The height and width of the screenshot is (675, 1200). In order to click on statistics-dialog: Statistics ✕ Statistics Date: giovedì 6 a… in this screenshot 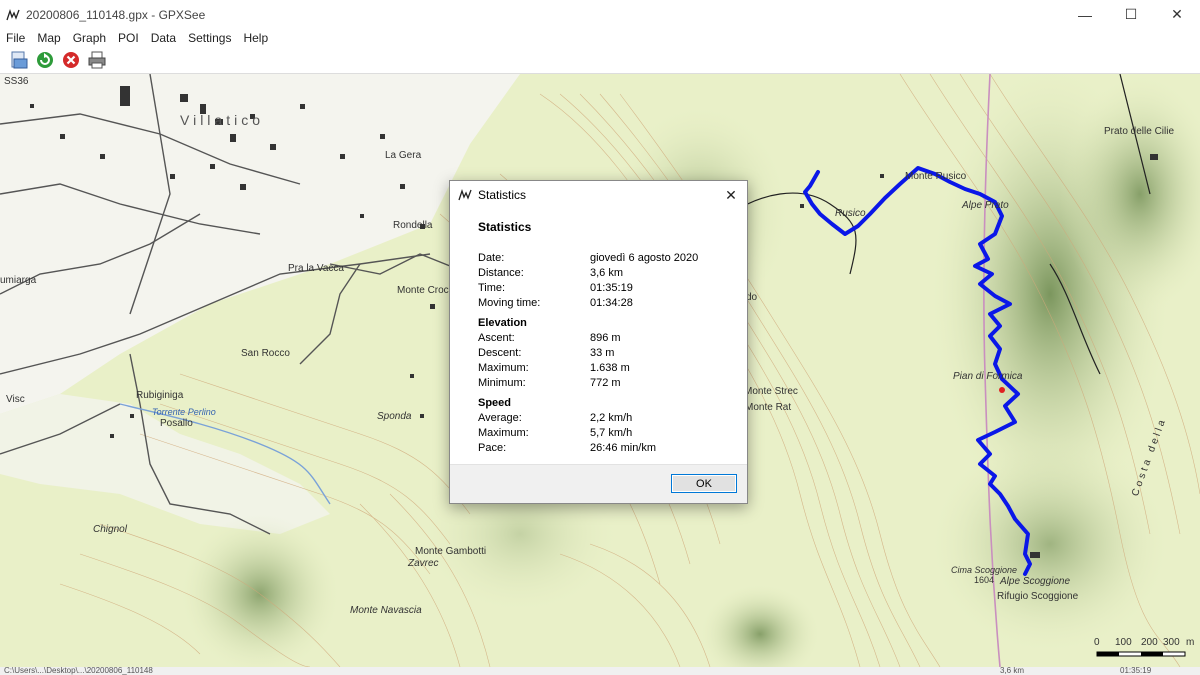, I will do `click(598, 342)`.